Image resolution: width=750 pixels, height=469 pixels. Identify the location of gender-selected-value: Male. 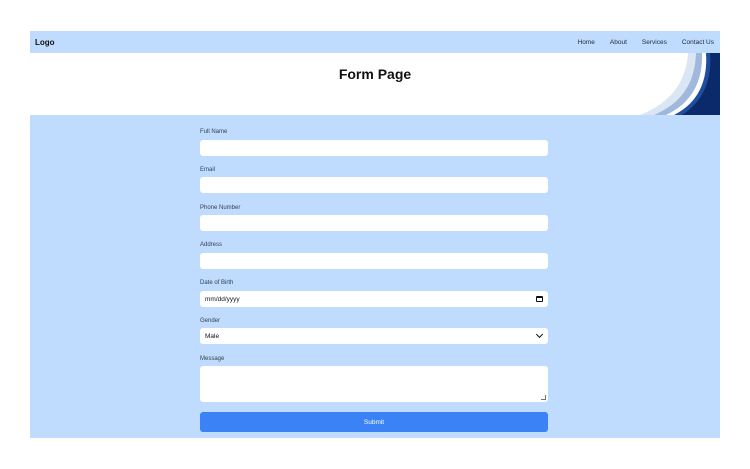
(212, 336).